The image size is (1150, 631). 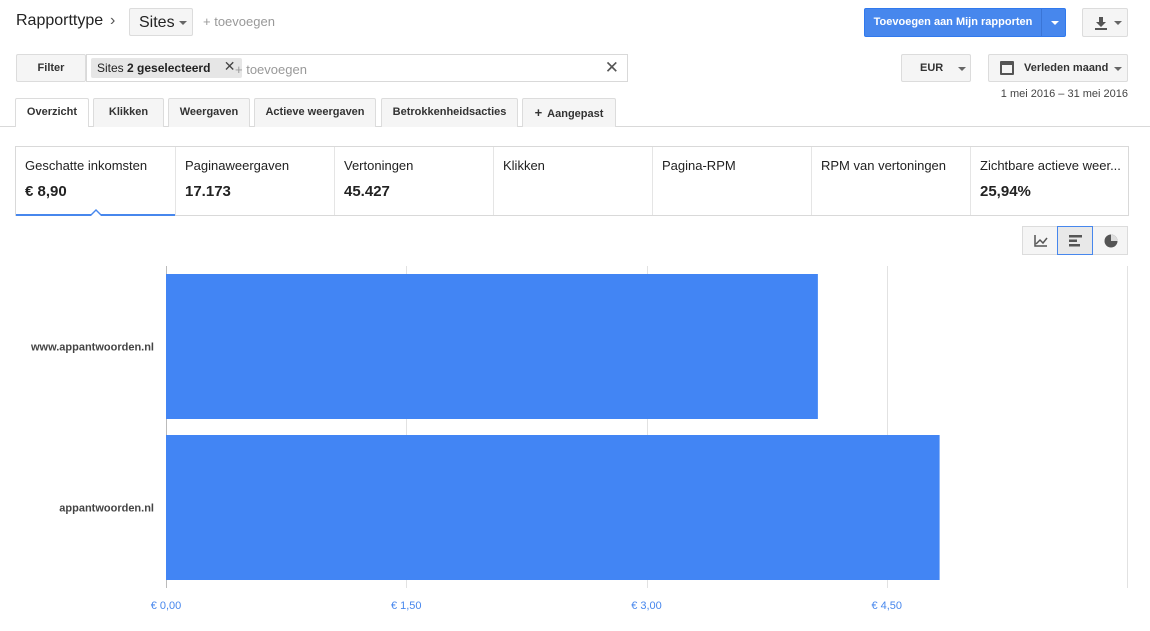 I want to click on report-type-title: Rapporttype, so click(x=60, y=20).